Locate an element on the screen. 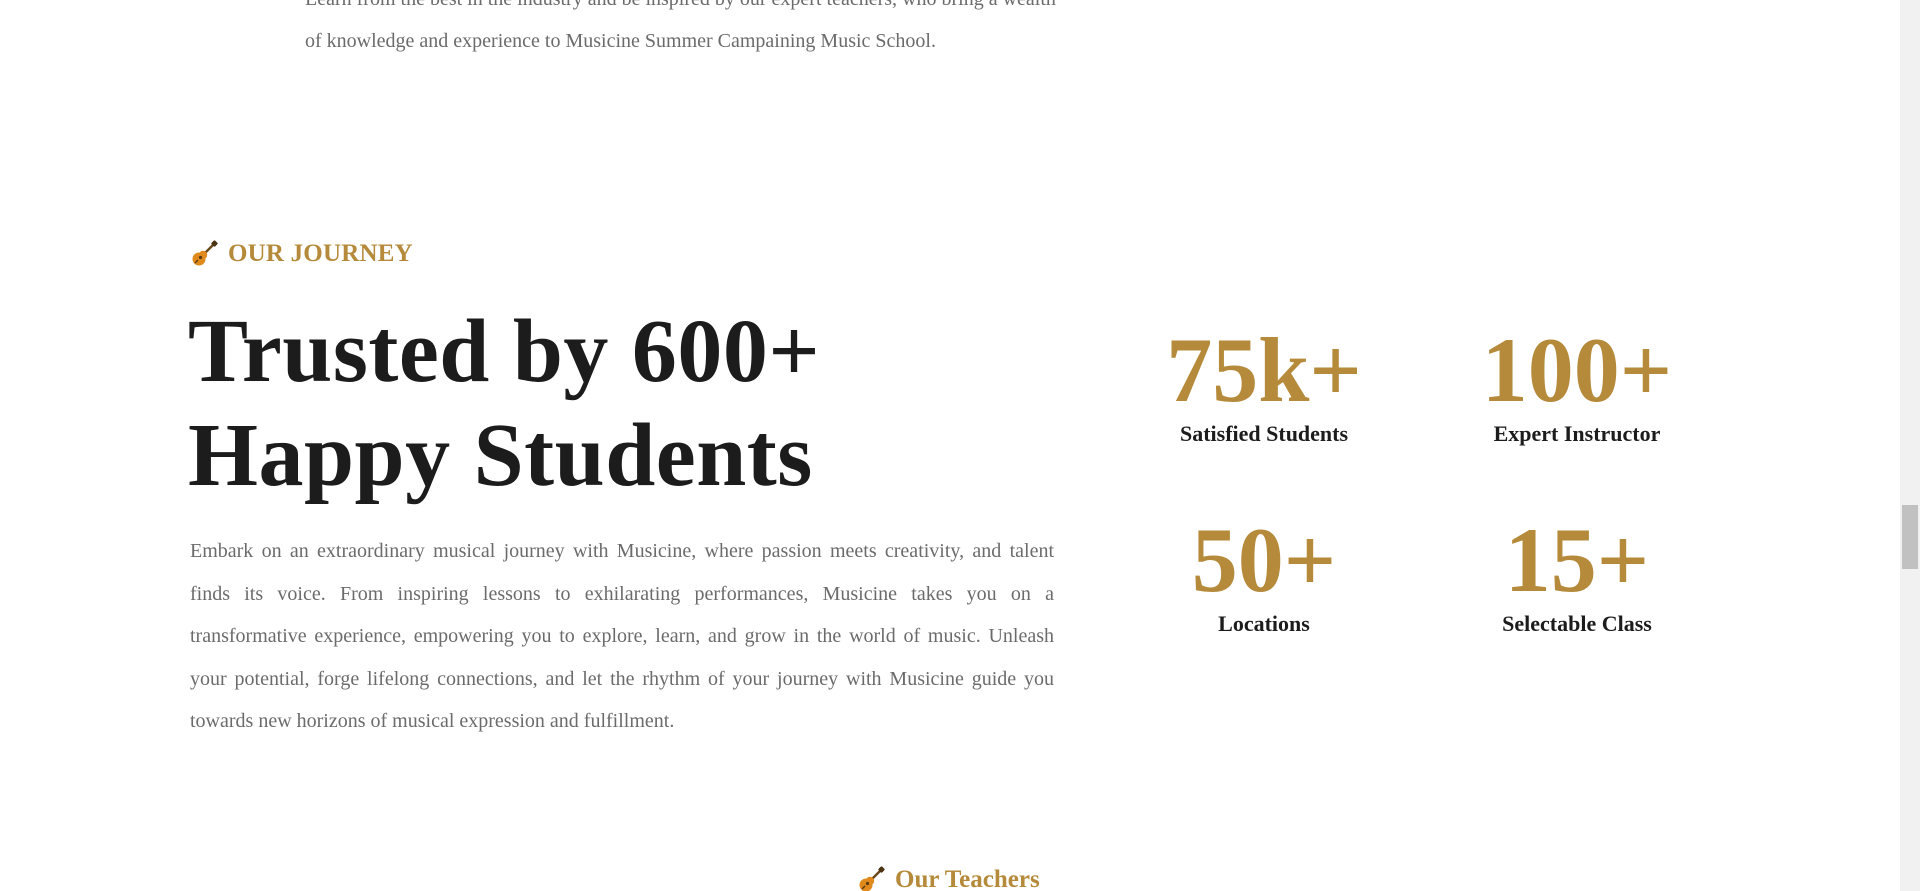 This screenshot has height=891, width=1920. stat-value: 75k+ is located at coordinates (1264, 370).